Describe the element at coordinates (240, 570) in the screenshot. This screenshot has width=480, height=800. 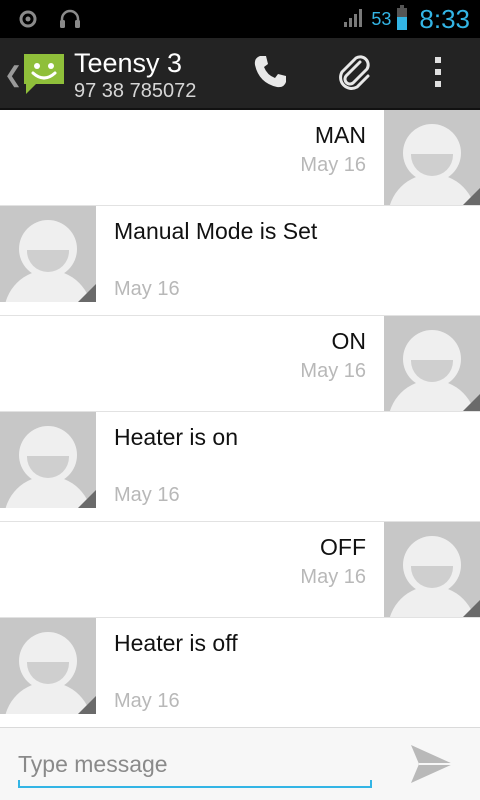
I see `message-item: OFF May 16` at that location.